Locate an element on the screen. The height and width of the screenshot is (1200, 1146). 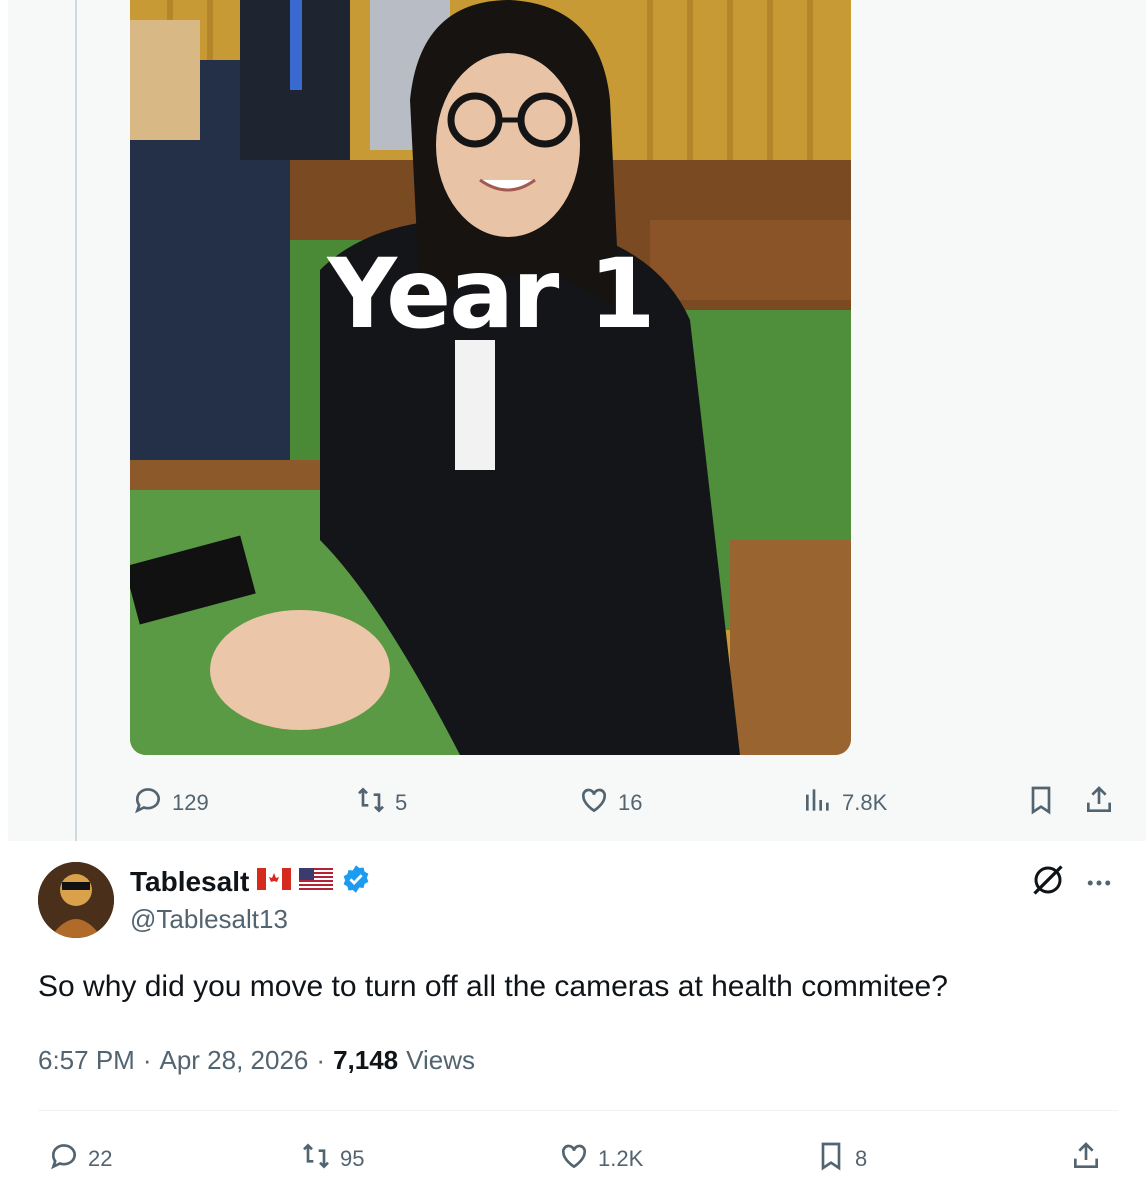
reply-button: 22 is located at coordinates (80, 1159).